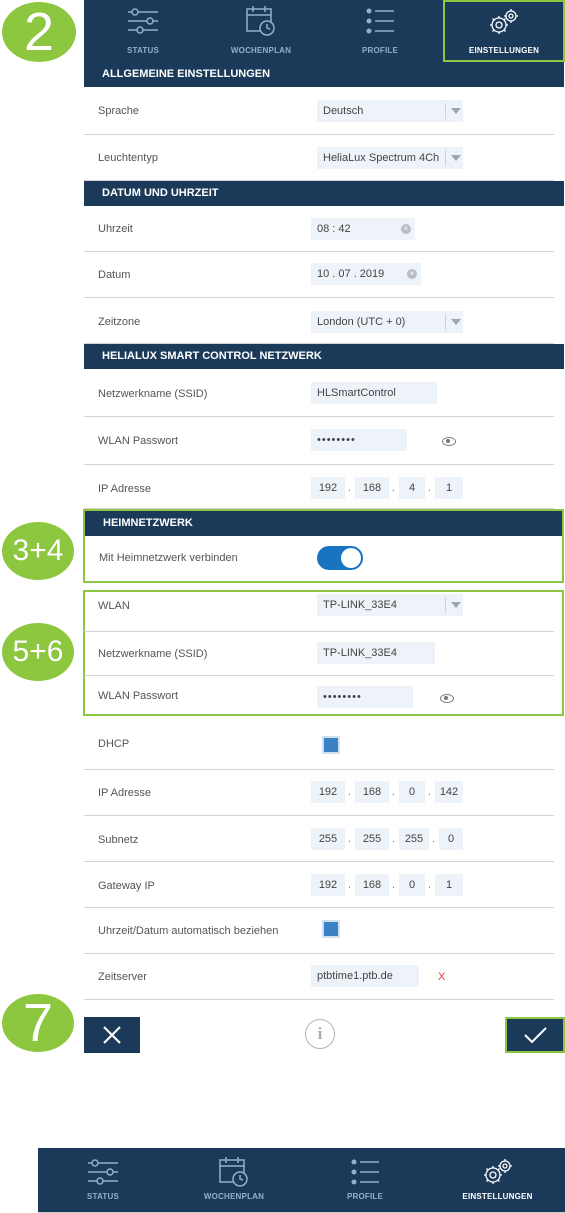  What do you see at coordinates (361, 322) in the screenshot?
I see `zeitzone-value: London (UTC + 0)` at bounding box center [361, 322].